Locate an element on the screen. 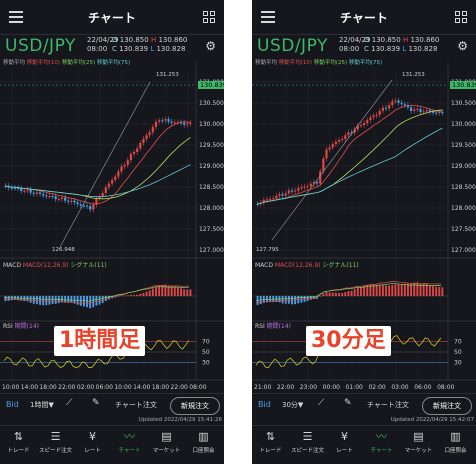 This screenshot has height=464, width=476. timeframe-badge: 1時間足 is located at coordinates (100, 341).